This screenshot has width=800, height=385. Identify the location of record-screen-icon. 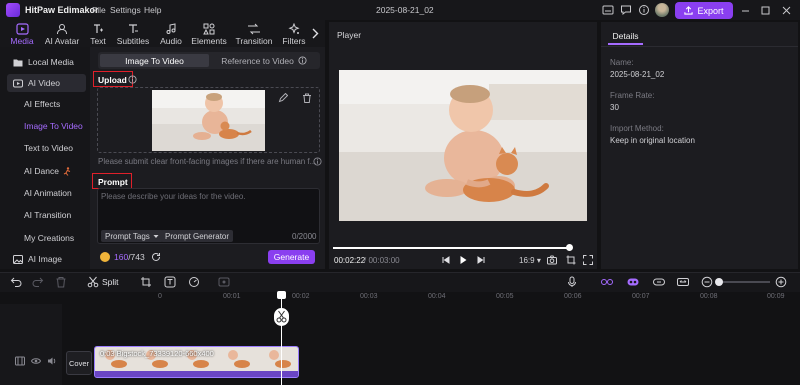
(224, 282).